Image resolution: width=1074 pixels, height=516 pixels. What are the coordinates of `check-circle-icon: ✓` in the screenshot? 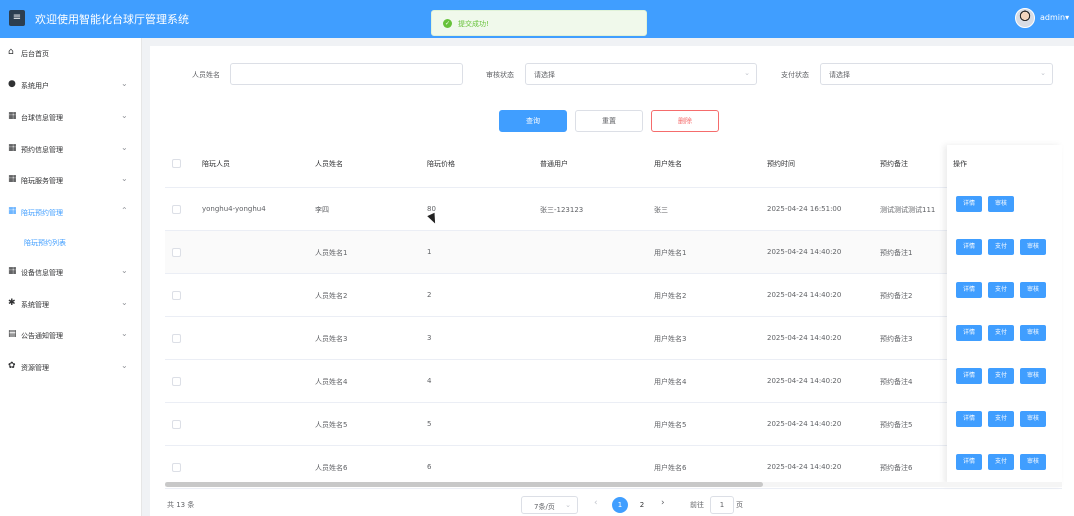 It's located at (447, 23).